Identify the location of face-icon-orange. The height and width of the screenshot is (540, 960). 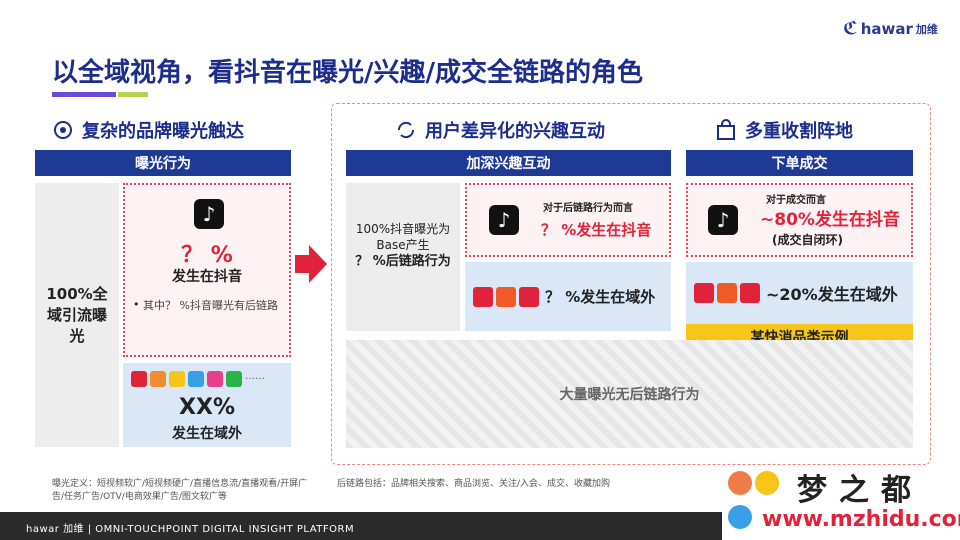
(740, 483).